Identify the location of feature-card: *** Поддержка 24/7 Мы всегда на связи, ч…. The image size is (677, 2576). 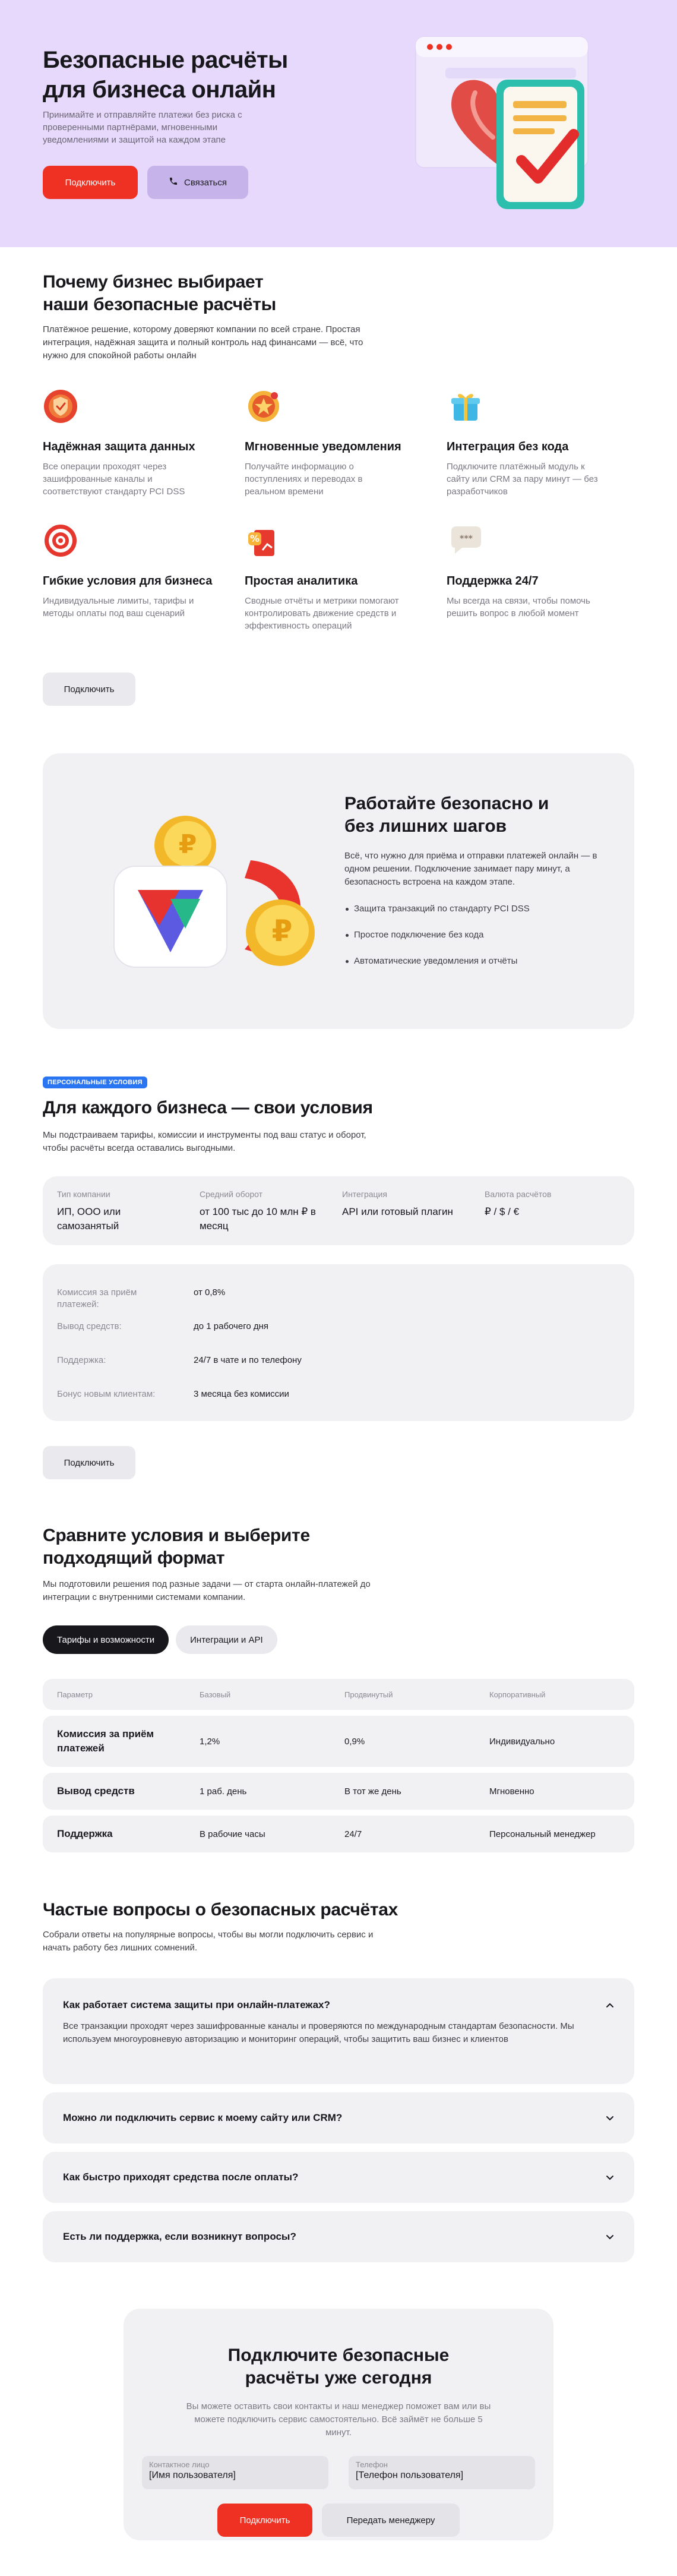
(542, 577).